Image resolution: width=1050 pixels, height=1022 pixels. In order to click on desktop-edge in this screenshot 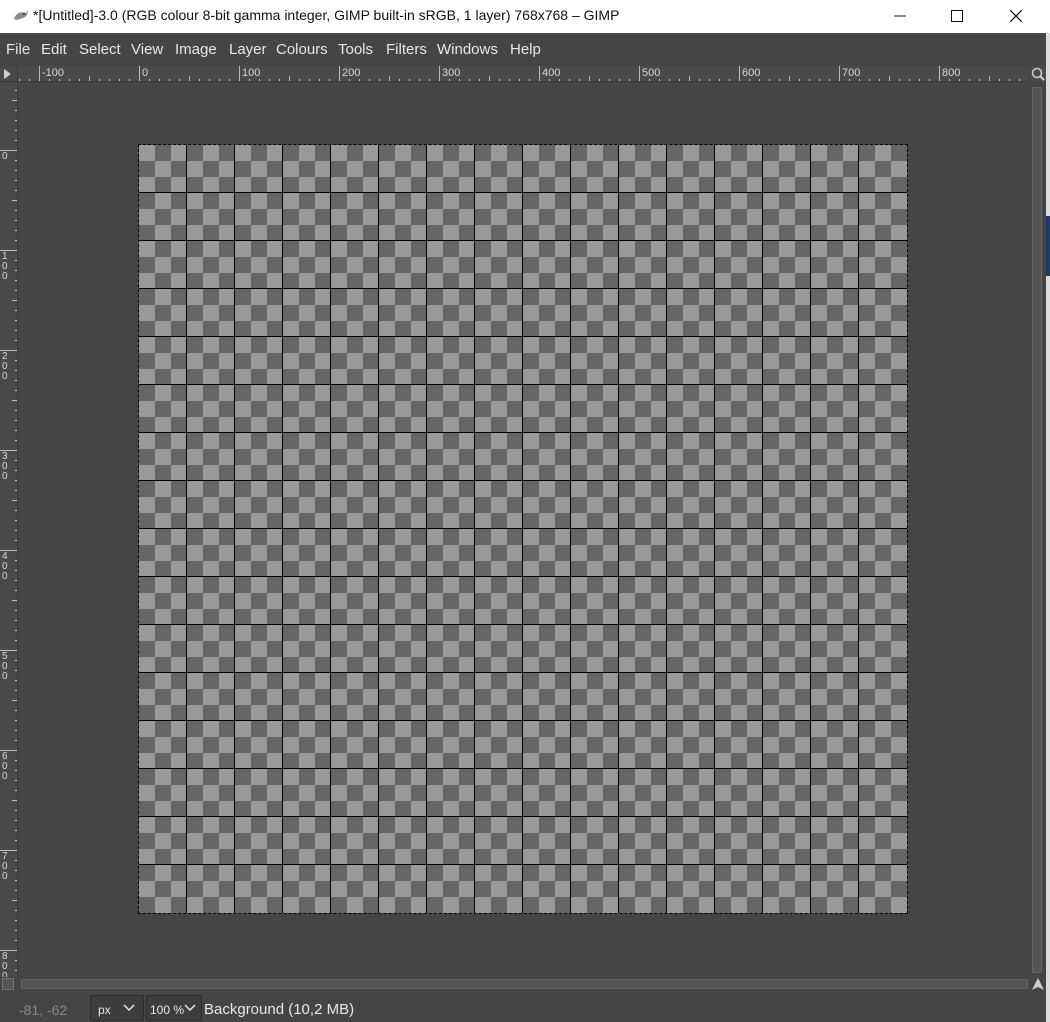, I will do `click(1048, 527)`.